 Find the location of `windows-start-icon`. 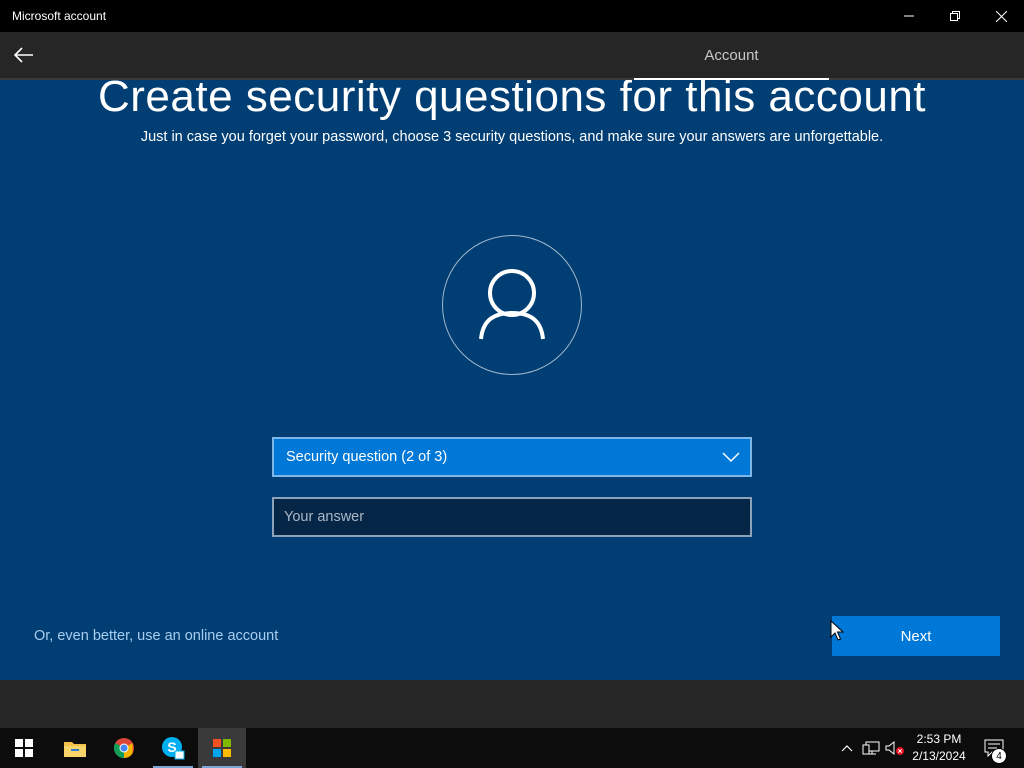

windows-start-icon is located at coordinates (24, 748).